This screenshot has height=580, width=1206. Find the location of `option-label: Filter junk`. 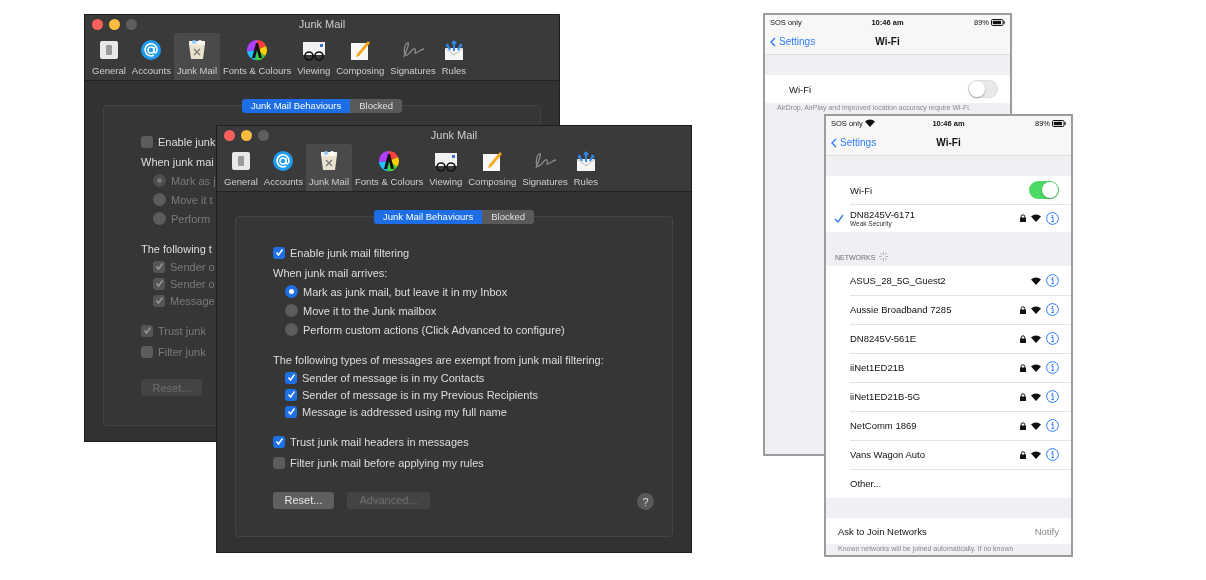

option-label: Filter junk is located at coordinates (182, 351).